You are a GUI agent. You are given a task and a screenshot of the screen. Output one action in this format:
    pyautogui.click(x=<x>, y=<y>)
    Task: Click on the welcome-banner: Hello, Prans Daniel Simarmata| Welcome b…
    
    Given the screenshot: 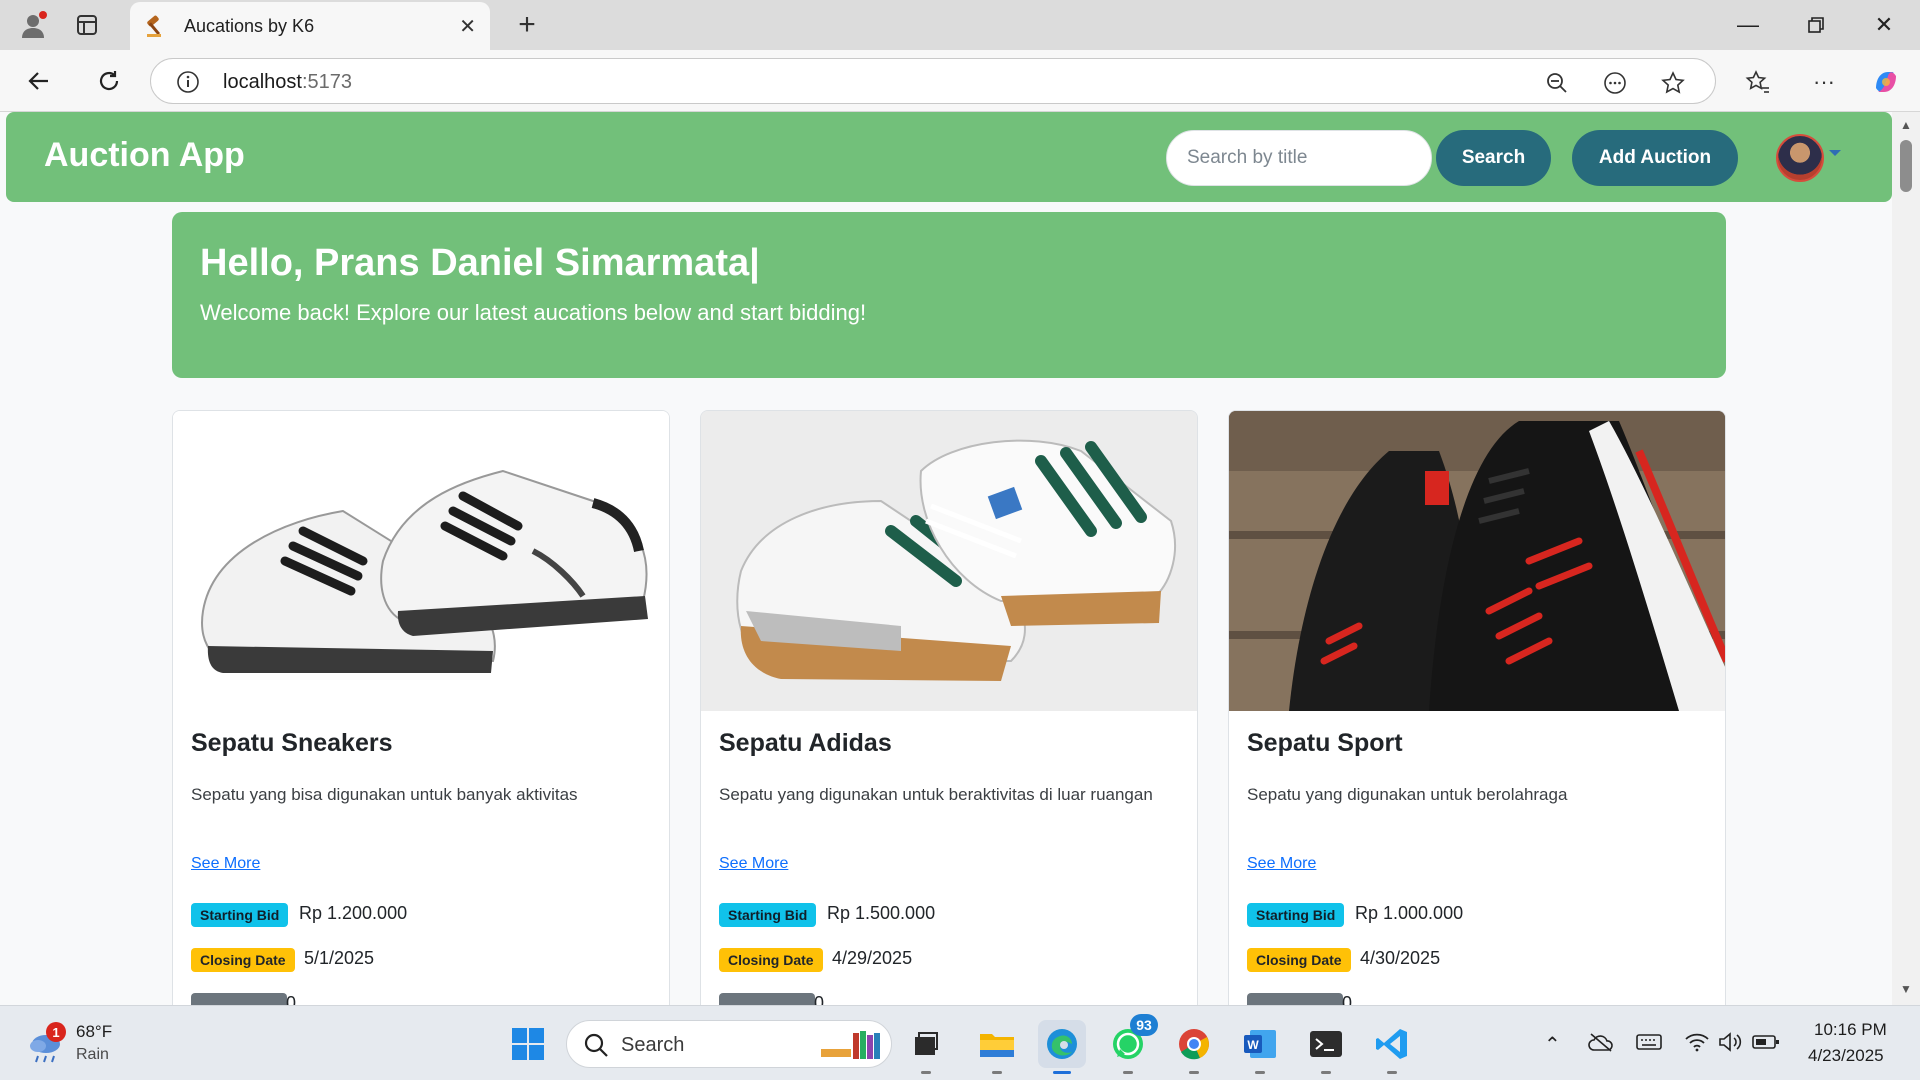 What is the action you would take?
    pyautogui.click(x=949, y=295)
    